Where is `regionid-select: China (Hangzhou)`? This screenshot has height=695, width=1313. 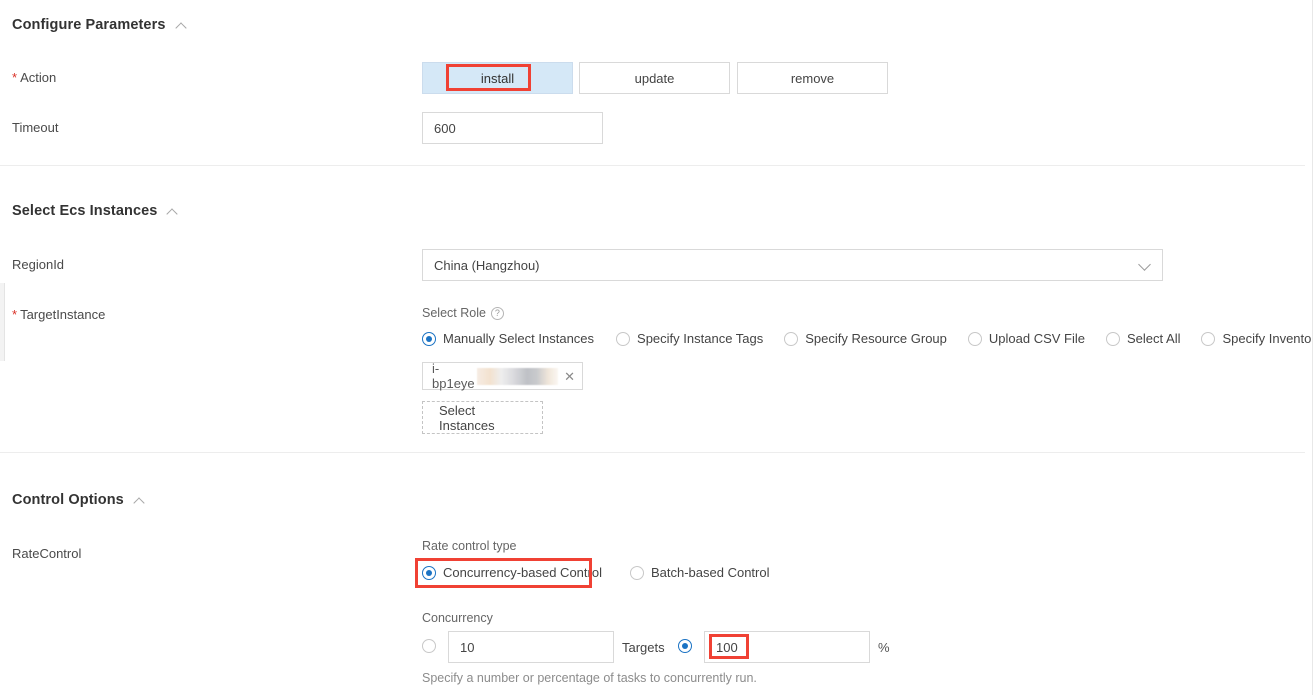
regionid-select: China (Hangzhou) is located at coordinates (792, 265).